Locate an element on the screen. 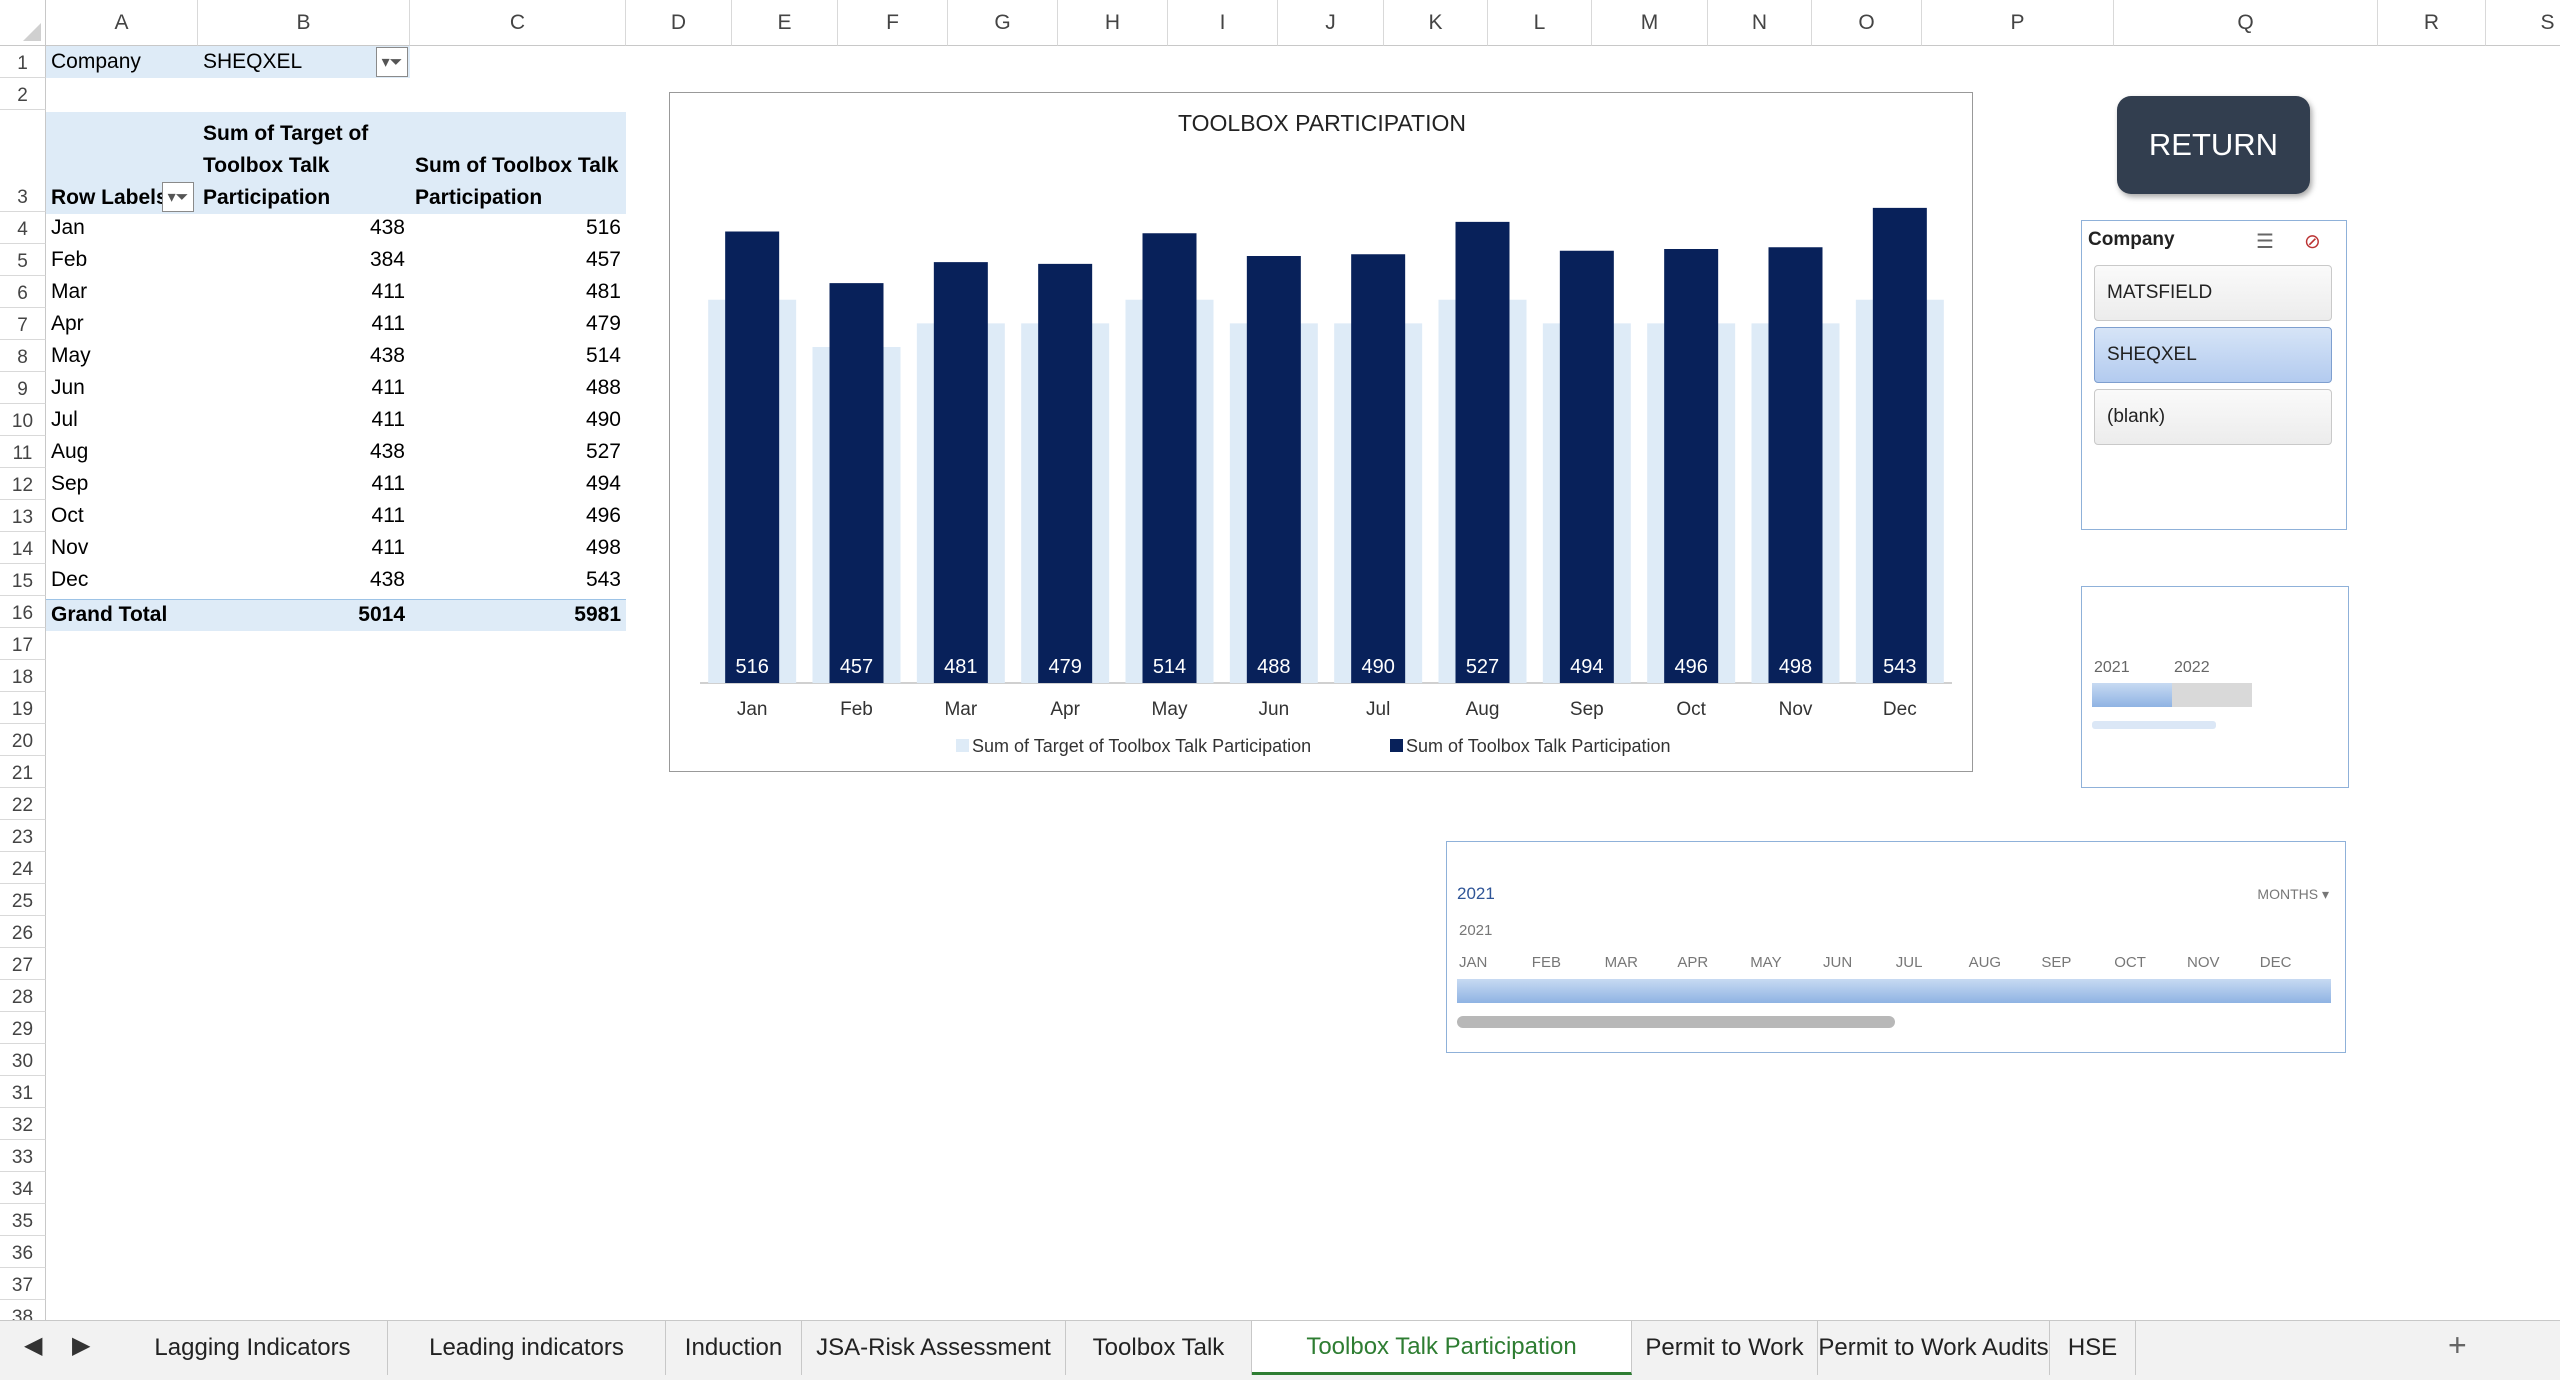  column-header-M: M is located at coordinates (1650, 23).